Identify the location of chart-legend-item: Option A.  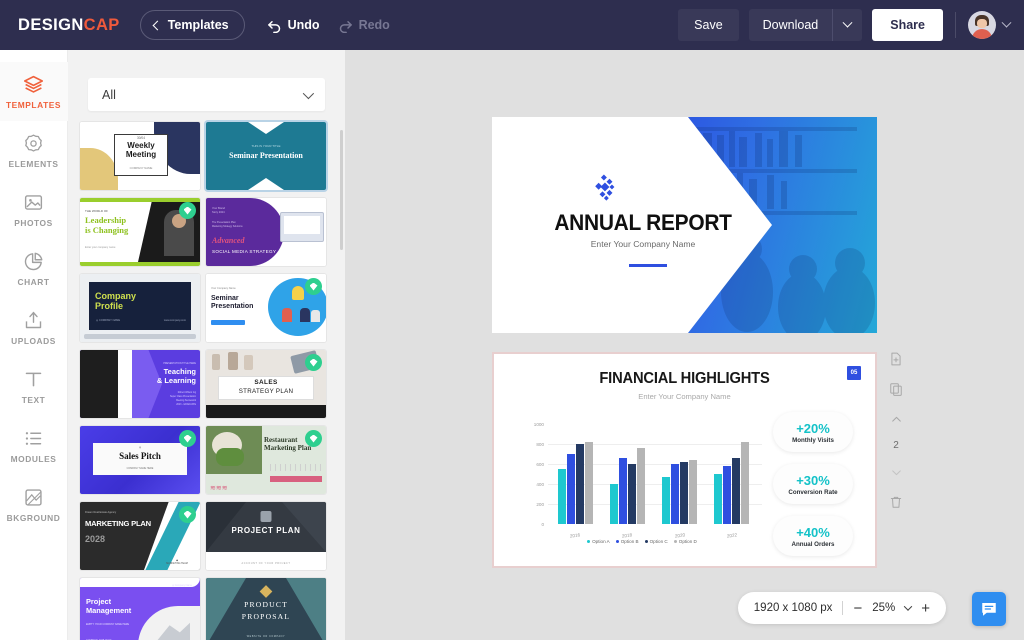
(598, 541).